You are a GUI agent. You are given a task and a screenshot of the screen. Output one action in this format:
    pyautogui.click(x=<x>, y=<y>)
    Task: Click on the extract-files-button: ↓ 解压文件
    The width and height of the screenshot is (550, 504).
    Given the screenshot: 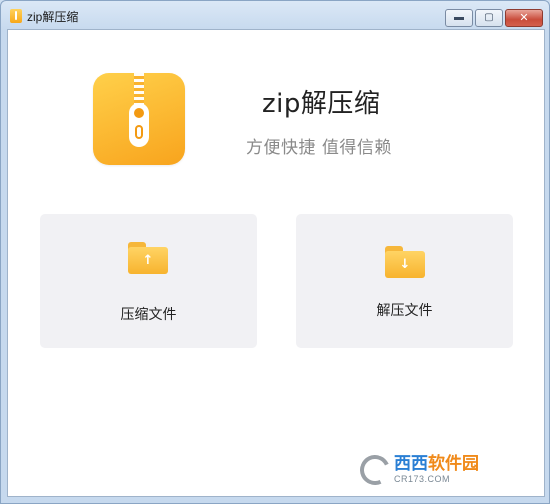 What is the action you would take?
    pyautogui.click(x=404, y=281)
    